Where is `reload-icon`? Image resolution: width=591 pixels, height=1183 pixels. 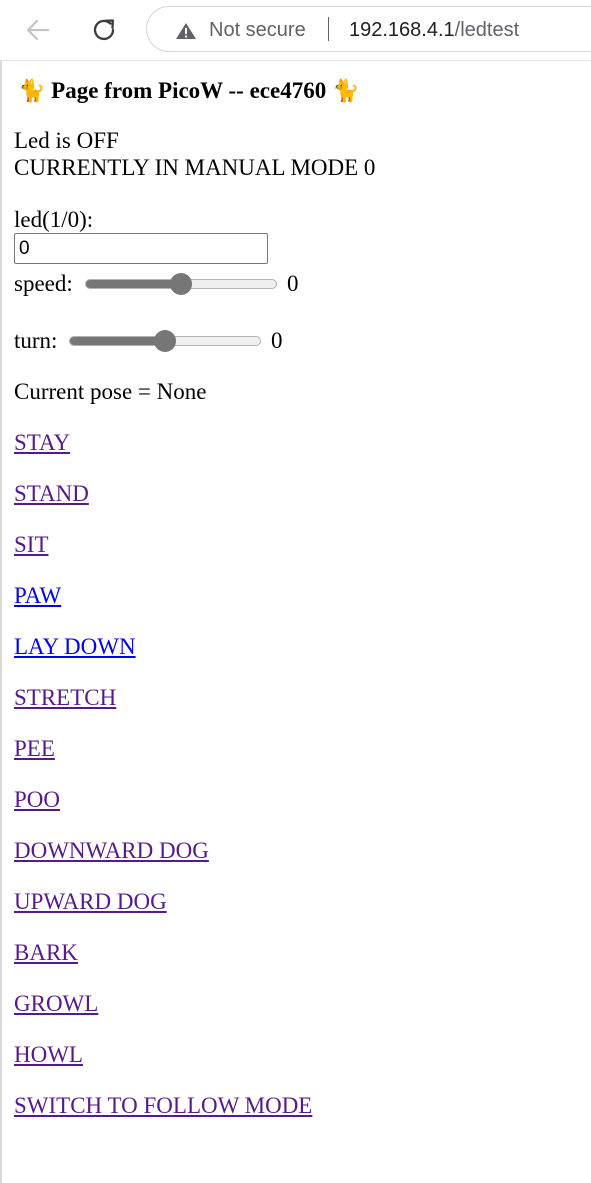
reload-icon is located at coordinates (104, 30).